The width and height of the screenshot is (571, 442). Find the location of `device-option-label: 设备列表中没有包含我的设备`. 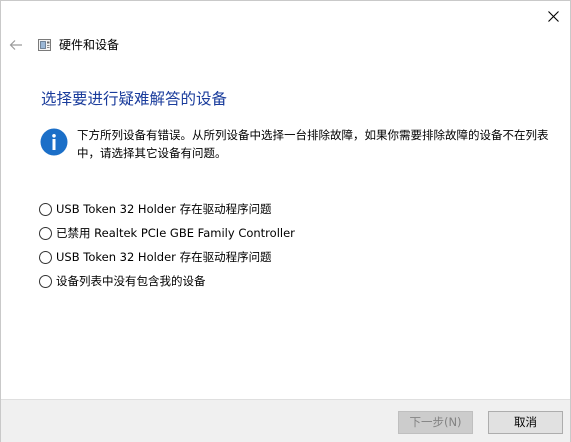

device-option-label: 设备列表中没有包含我的设备 is located at coordinates (131, 281).